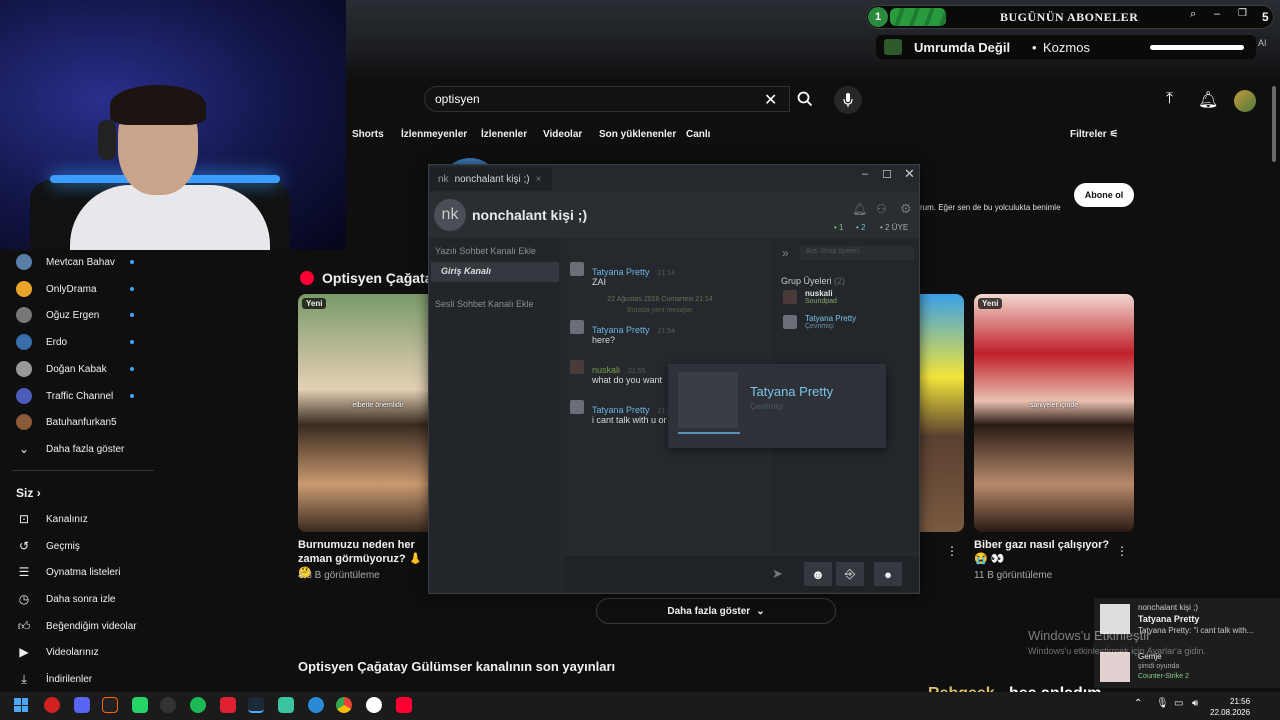  What do you see at coordinates (1054, 413) in the screenshot?
I see `short-thumbnail: Yeni saniyeler içinde` at bounding box center [1054, 413].